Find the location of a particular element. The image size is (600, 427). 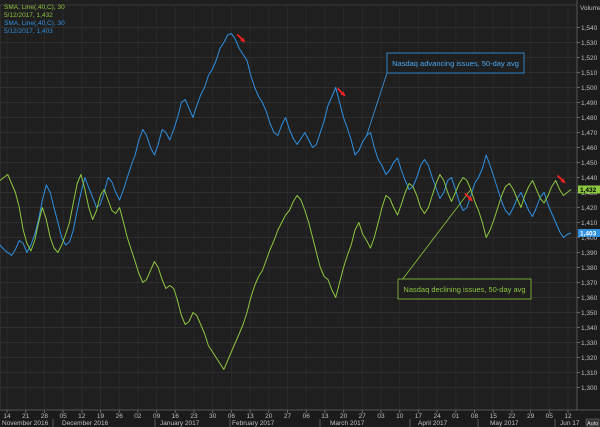

y-tick-label: 1,520 is located at coordinates (589, 58).